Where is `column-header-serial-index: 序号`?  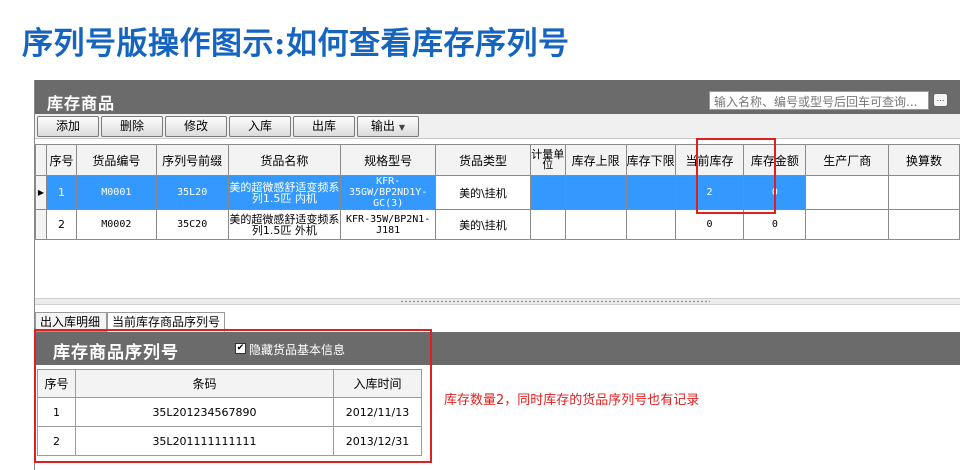
column-header-serial-index: 序号 is located at coordinates (56, 383).